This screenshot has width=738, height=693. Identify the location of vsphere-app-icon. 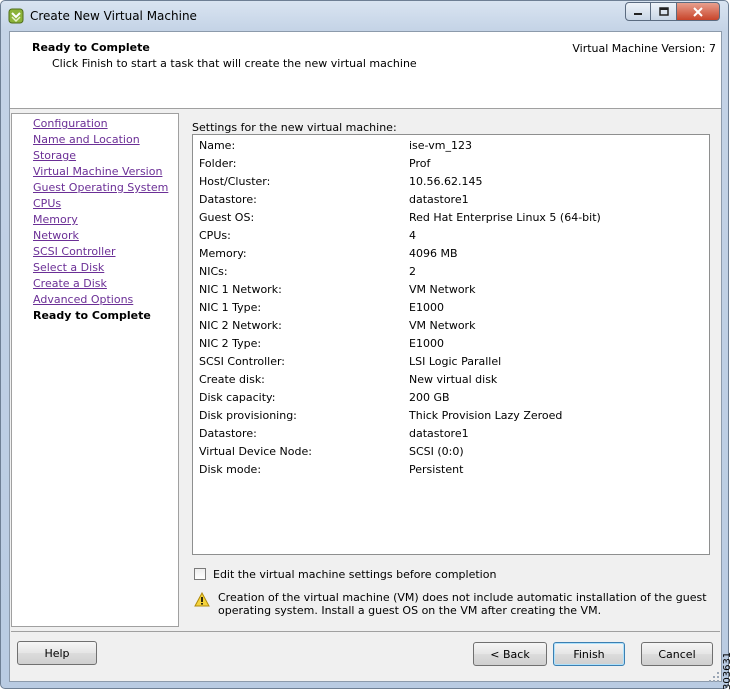
(16, 16).